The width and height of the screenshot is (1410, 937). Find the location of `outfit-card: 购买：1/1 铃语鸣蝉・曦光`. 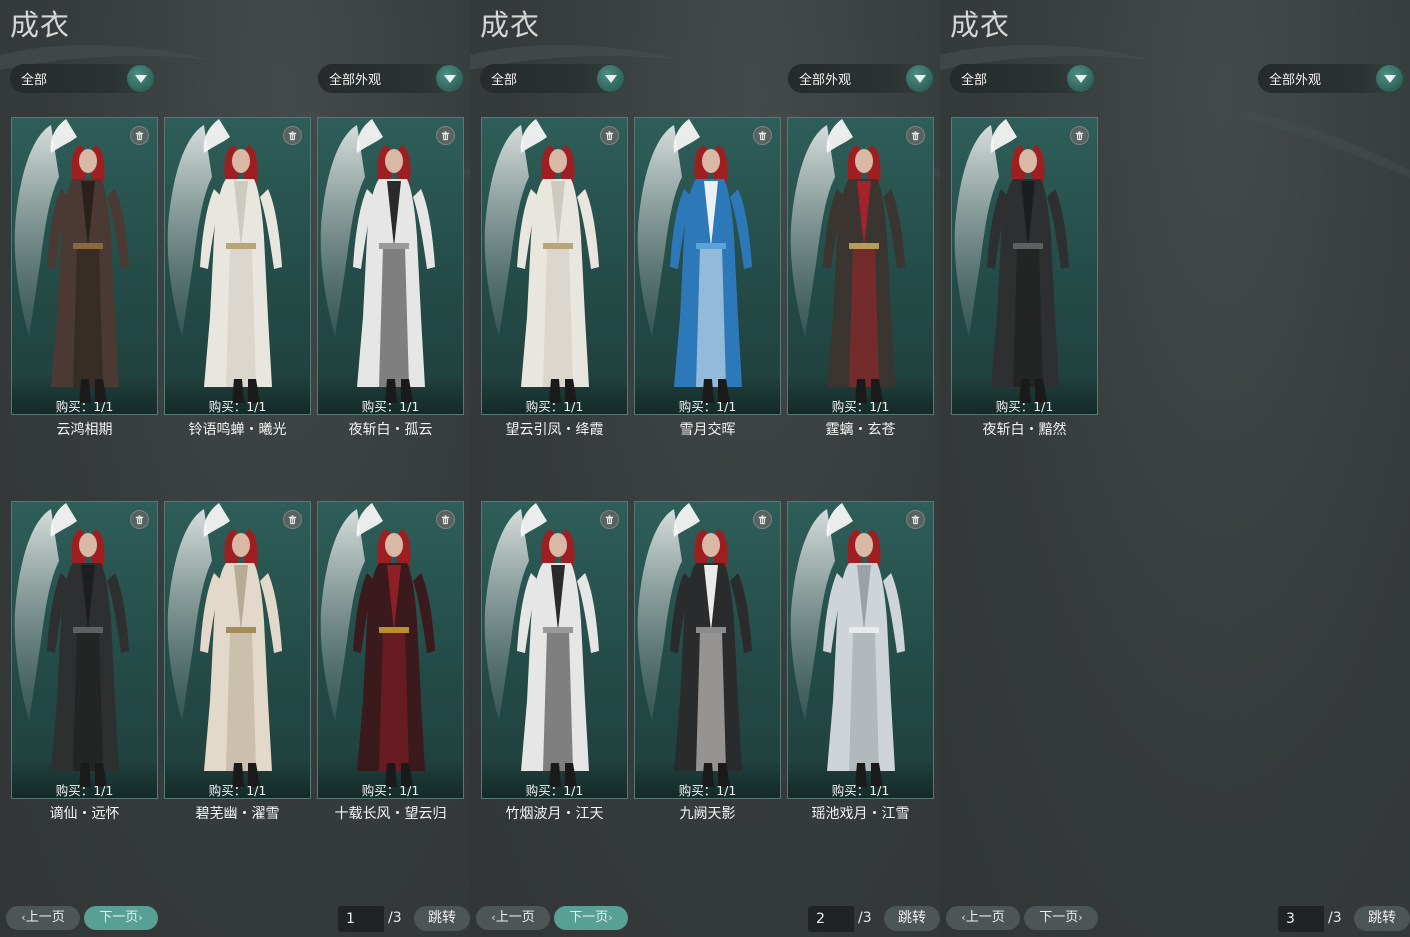

outfit-card: 购买：1/1 铃语鸣蝉・曦光 is located at coordinates (237, 277).